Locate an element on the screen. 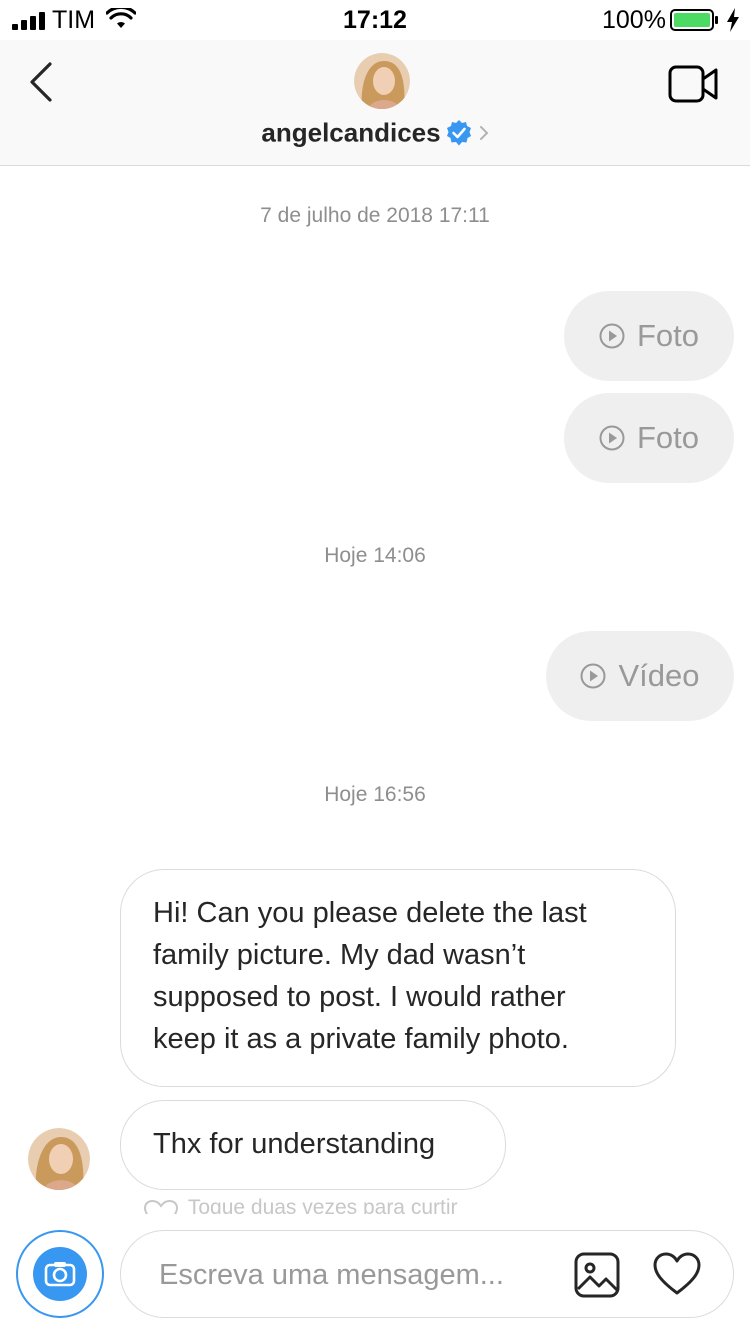 Image resolution: width=750 pixels, height=1334 pixels. message-line: family picture. My dad wasn’t is located at coordinates (339, 955).